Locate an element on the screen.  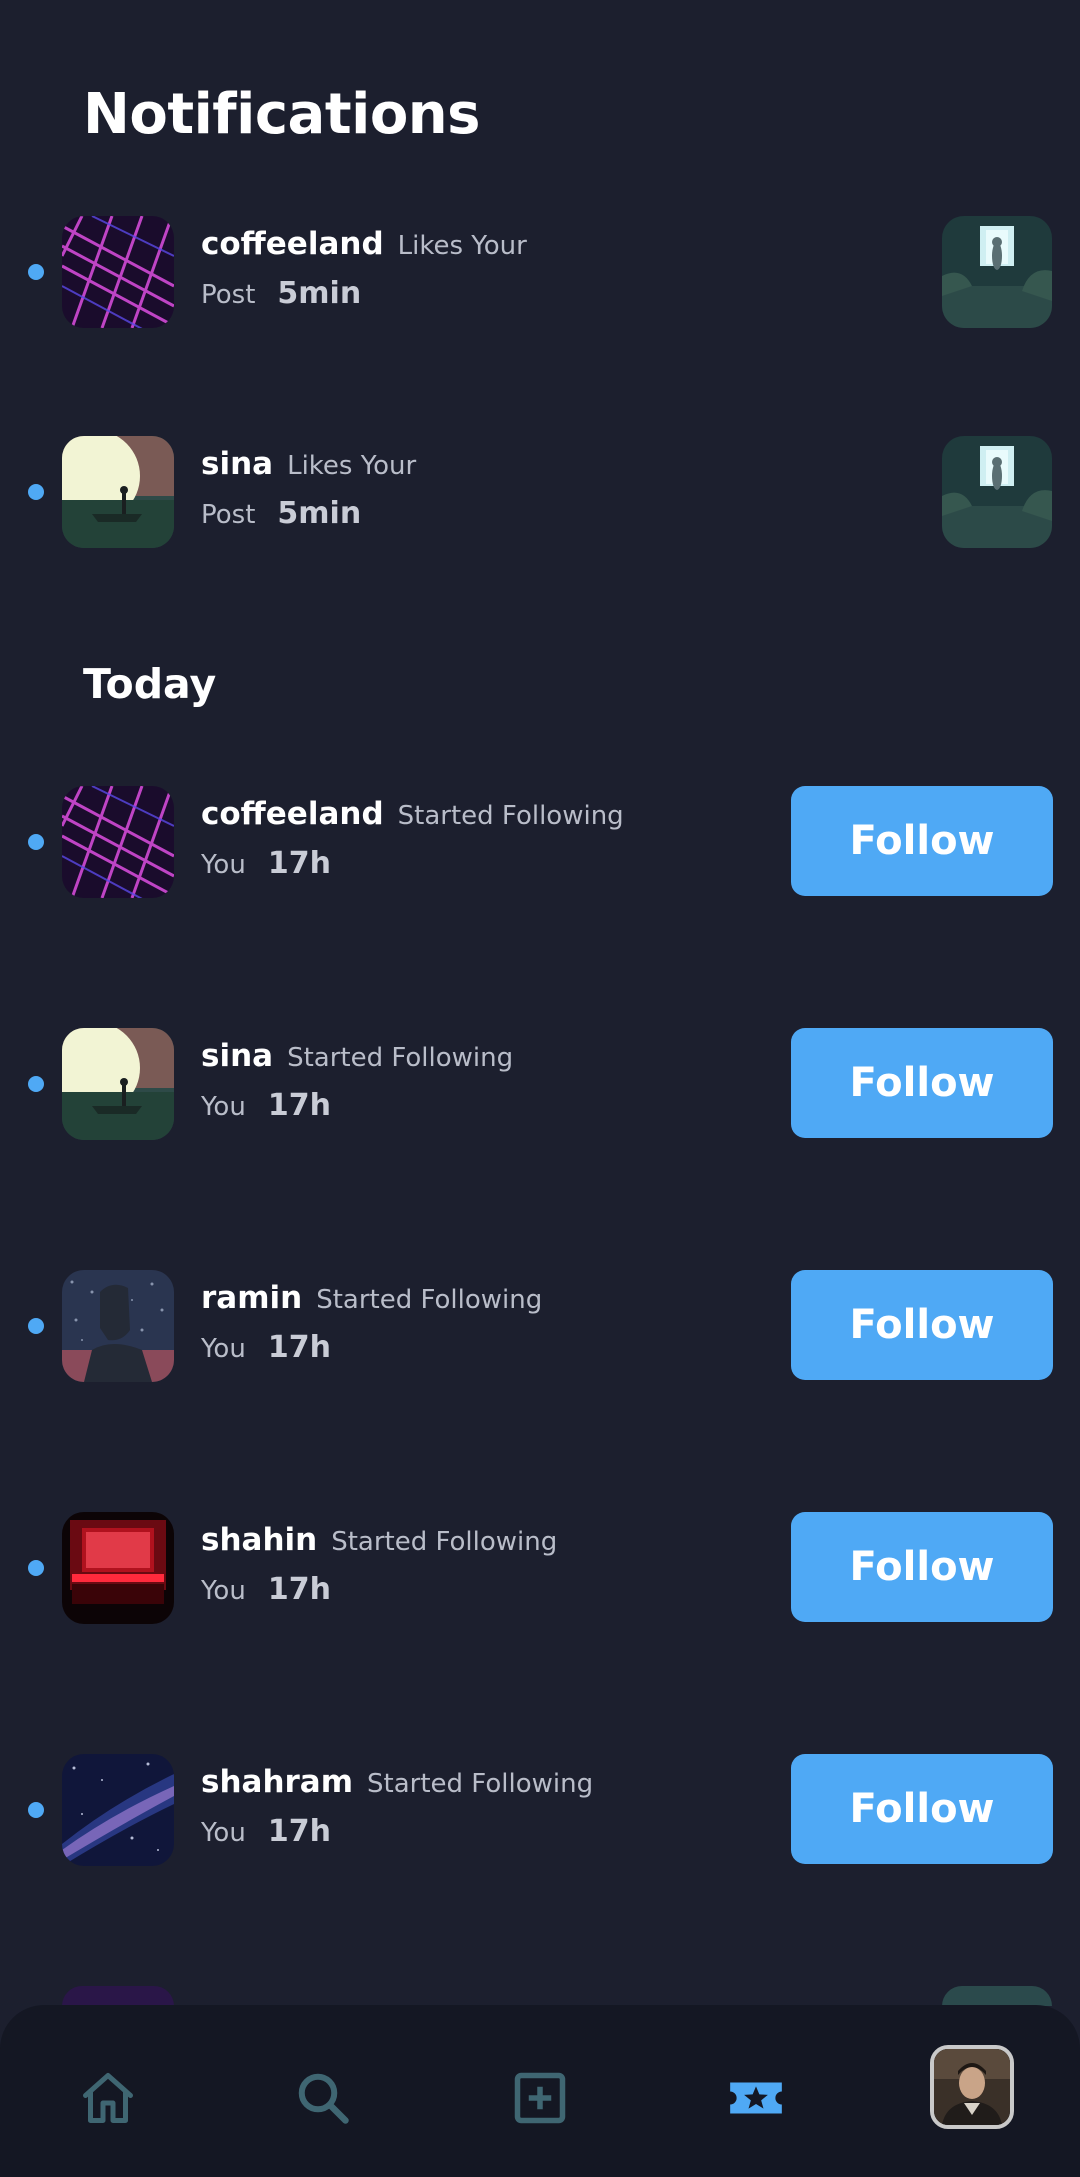
activity-icon is located at coordinates (756, 2098).